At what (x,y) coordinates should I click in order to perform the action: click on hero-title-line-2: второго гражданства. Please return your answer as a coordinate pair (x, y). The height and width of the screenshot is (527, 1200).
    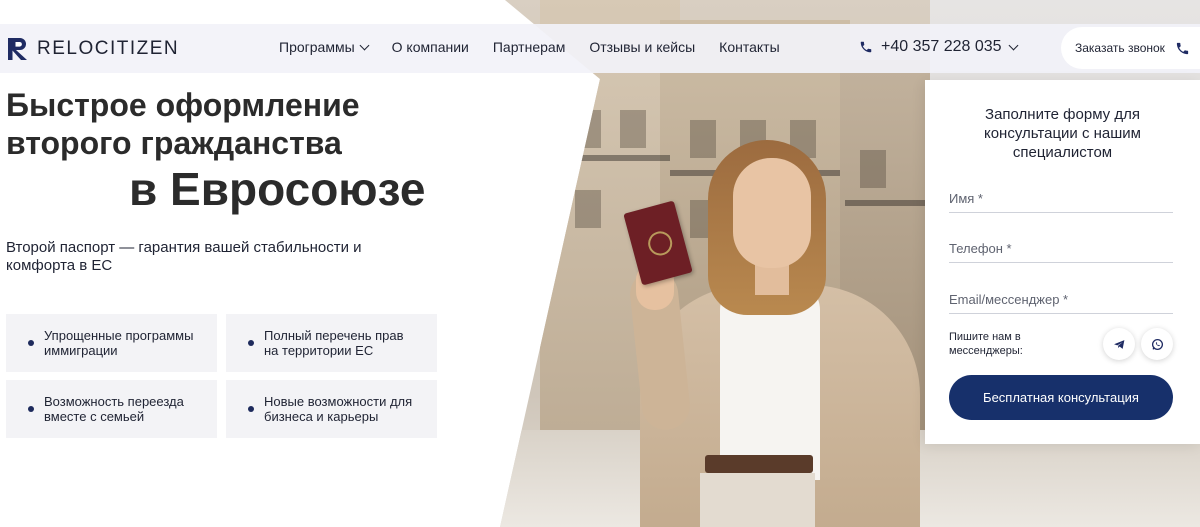
    Looking at the image, I should click on (174, 143).